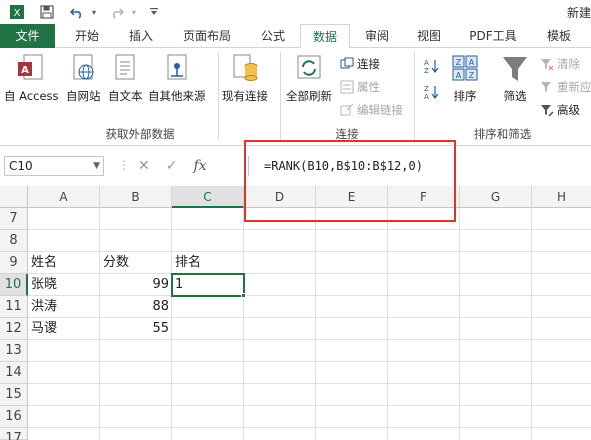 This screenshot has height=440, width=591. What do you see at coordinates (347, 134) in the screenshot?
I see `group-label-connections: 连接` at bounding box center [347, 134].